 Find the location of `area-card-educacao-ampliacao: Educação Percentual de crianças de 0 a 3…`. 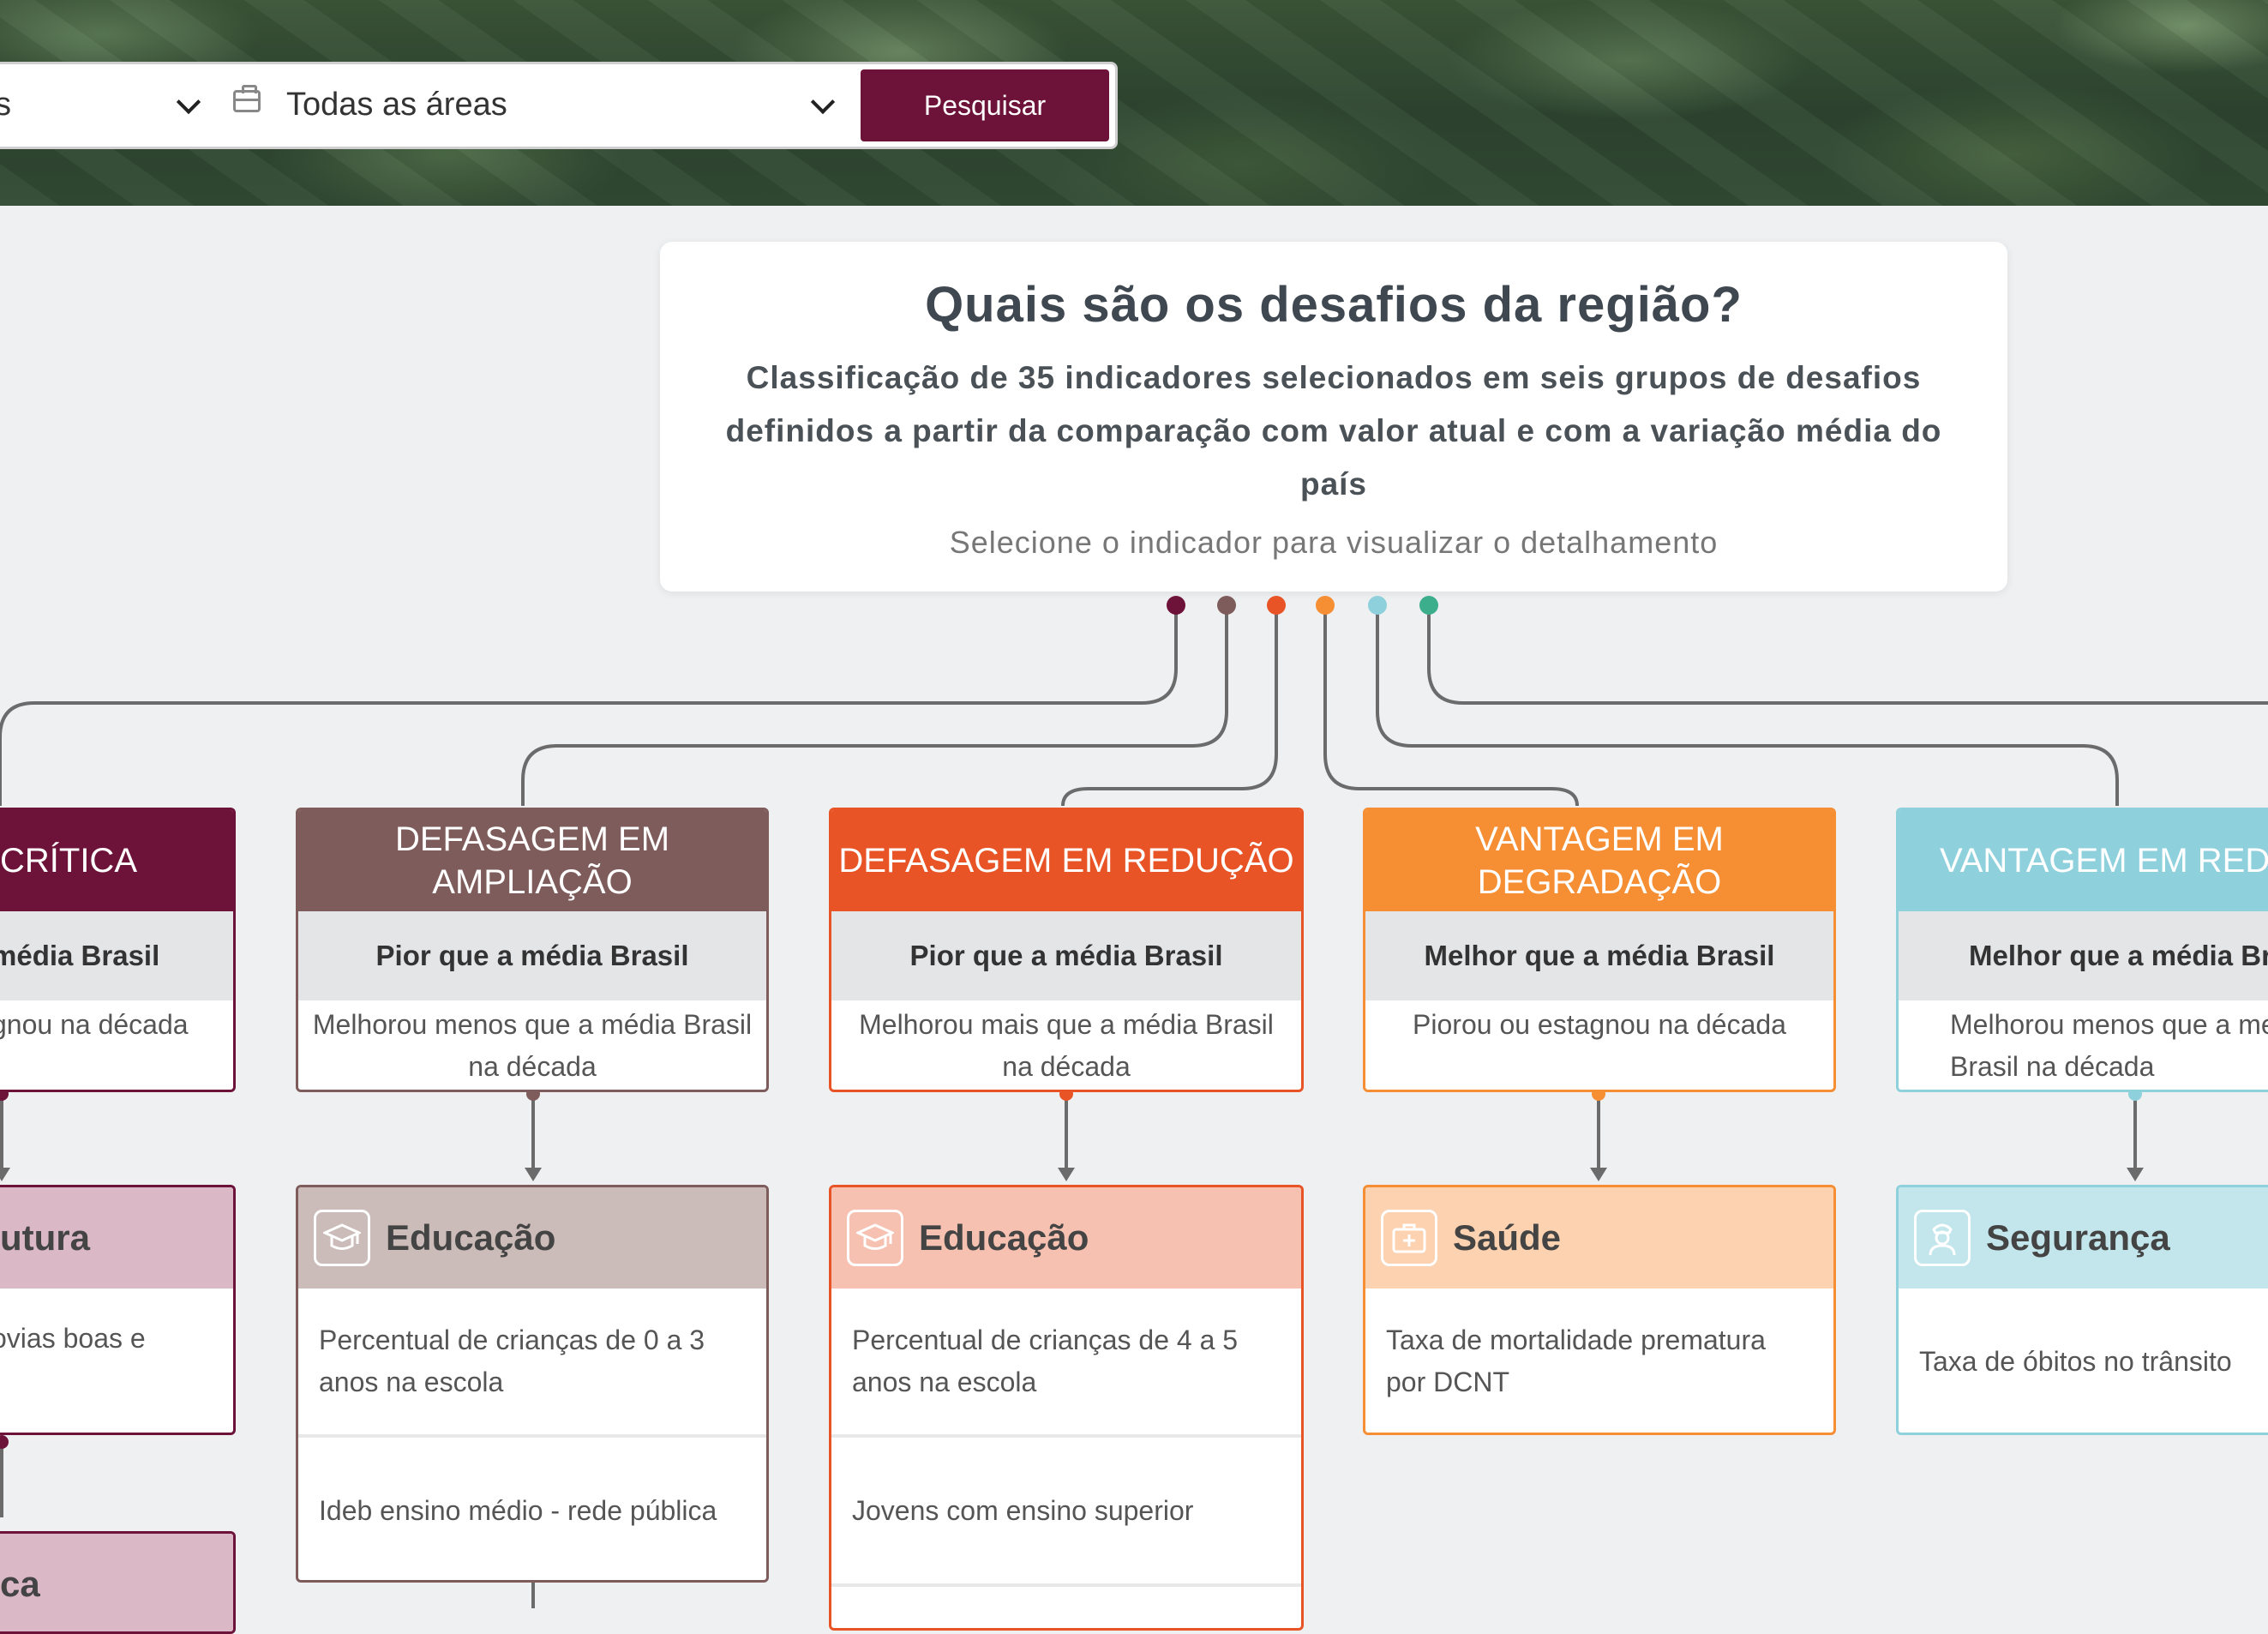

area-card-educacao-ampliacao: Educação Percentual de crianças de 0 a 3… is located at coordinates (532, 1384).